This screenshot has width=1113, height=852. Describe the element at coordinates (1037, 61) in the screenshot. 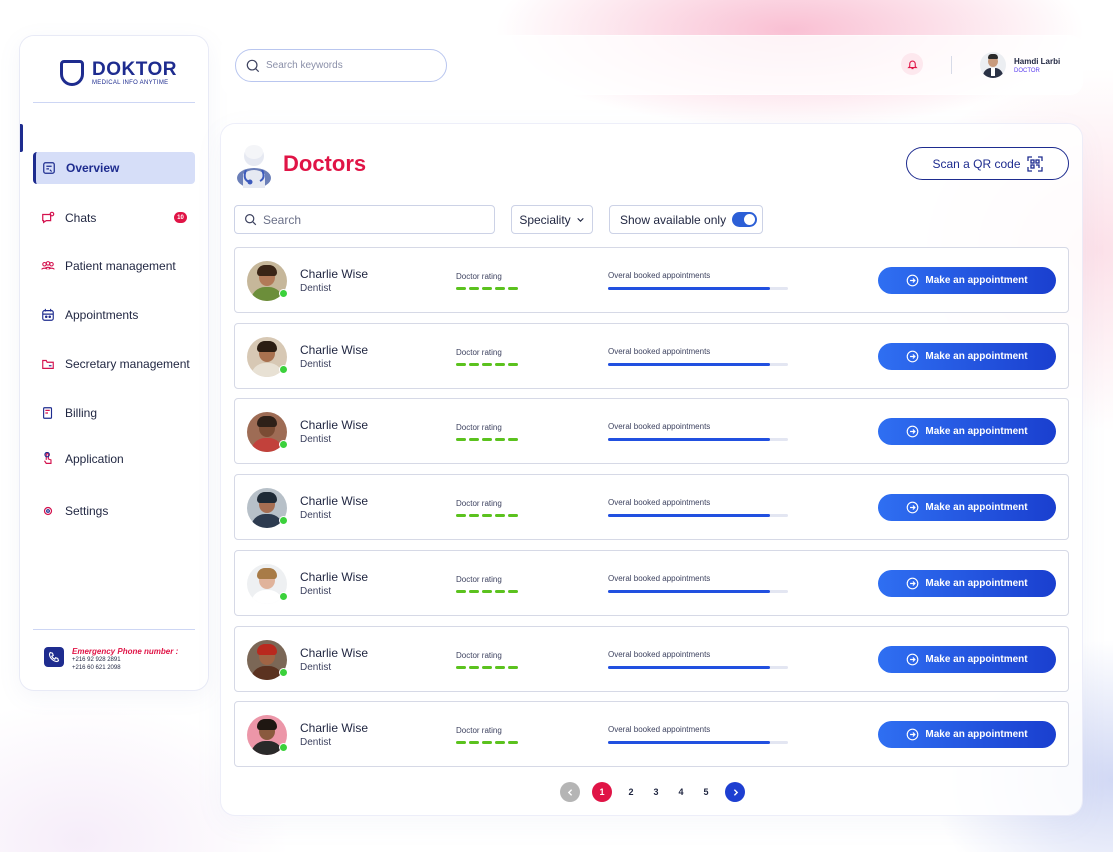

I see `user-name: Hamdi Larbi` at that location.